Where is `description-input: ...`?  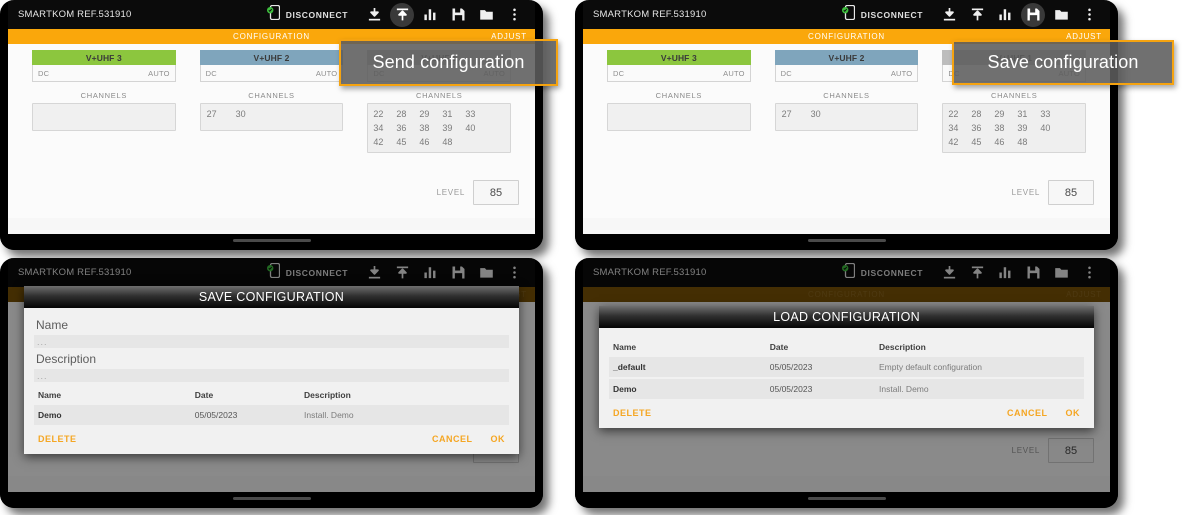
description-input: ... is located at coordinates (271, 375).